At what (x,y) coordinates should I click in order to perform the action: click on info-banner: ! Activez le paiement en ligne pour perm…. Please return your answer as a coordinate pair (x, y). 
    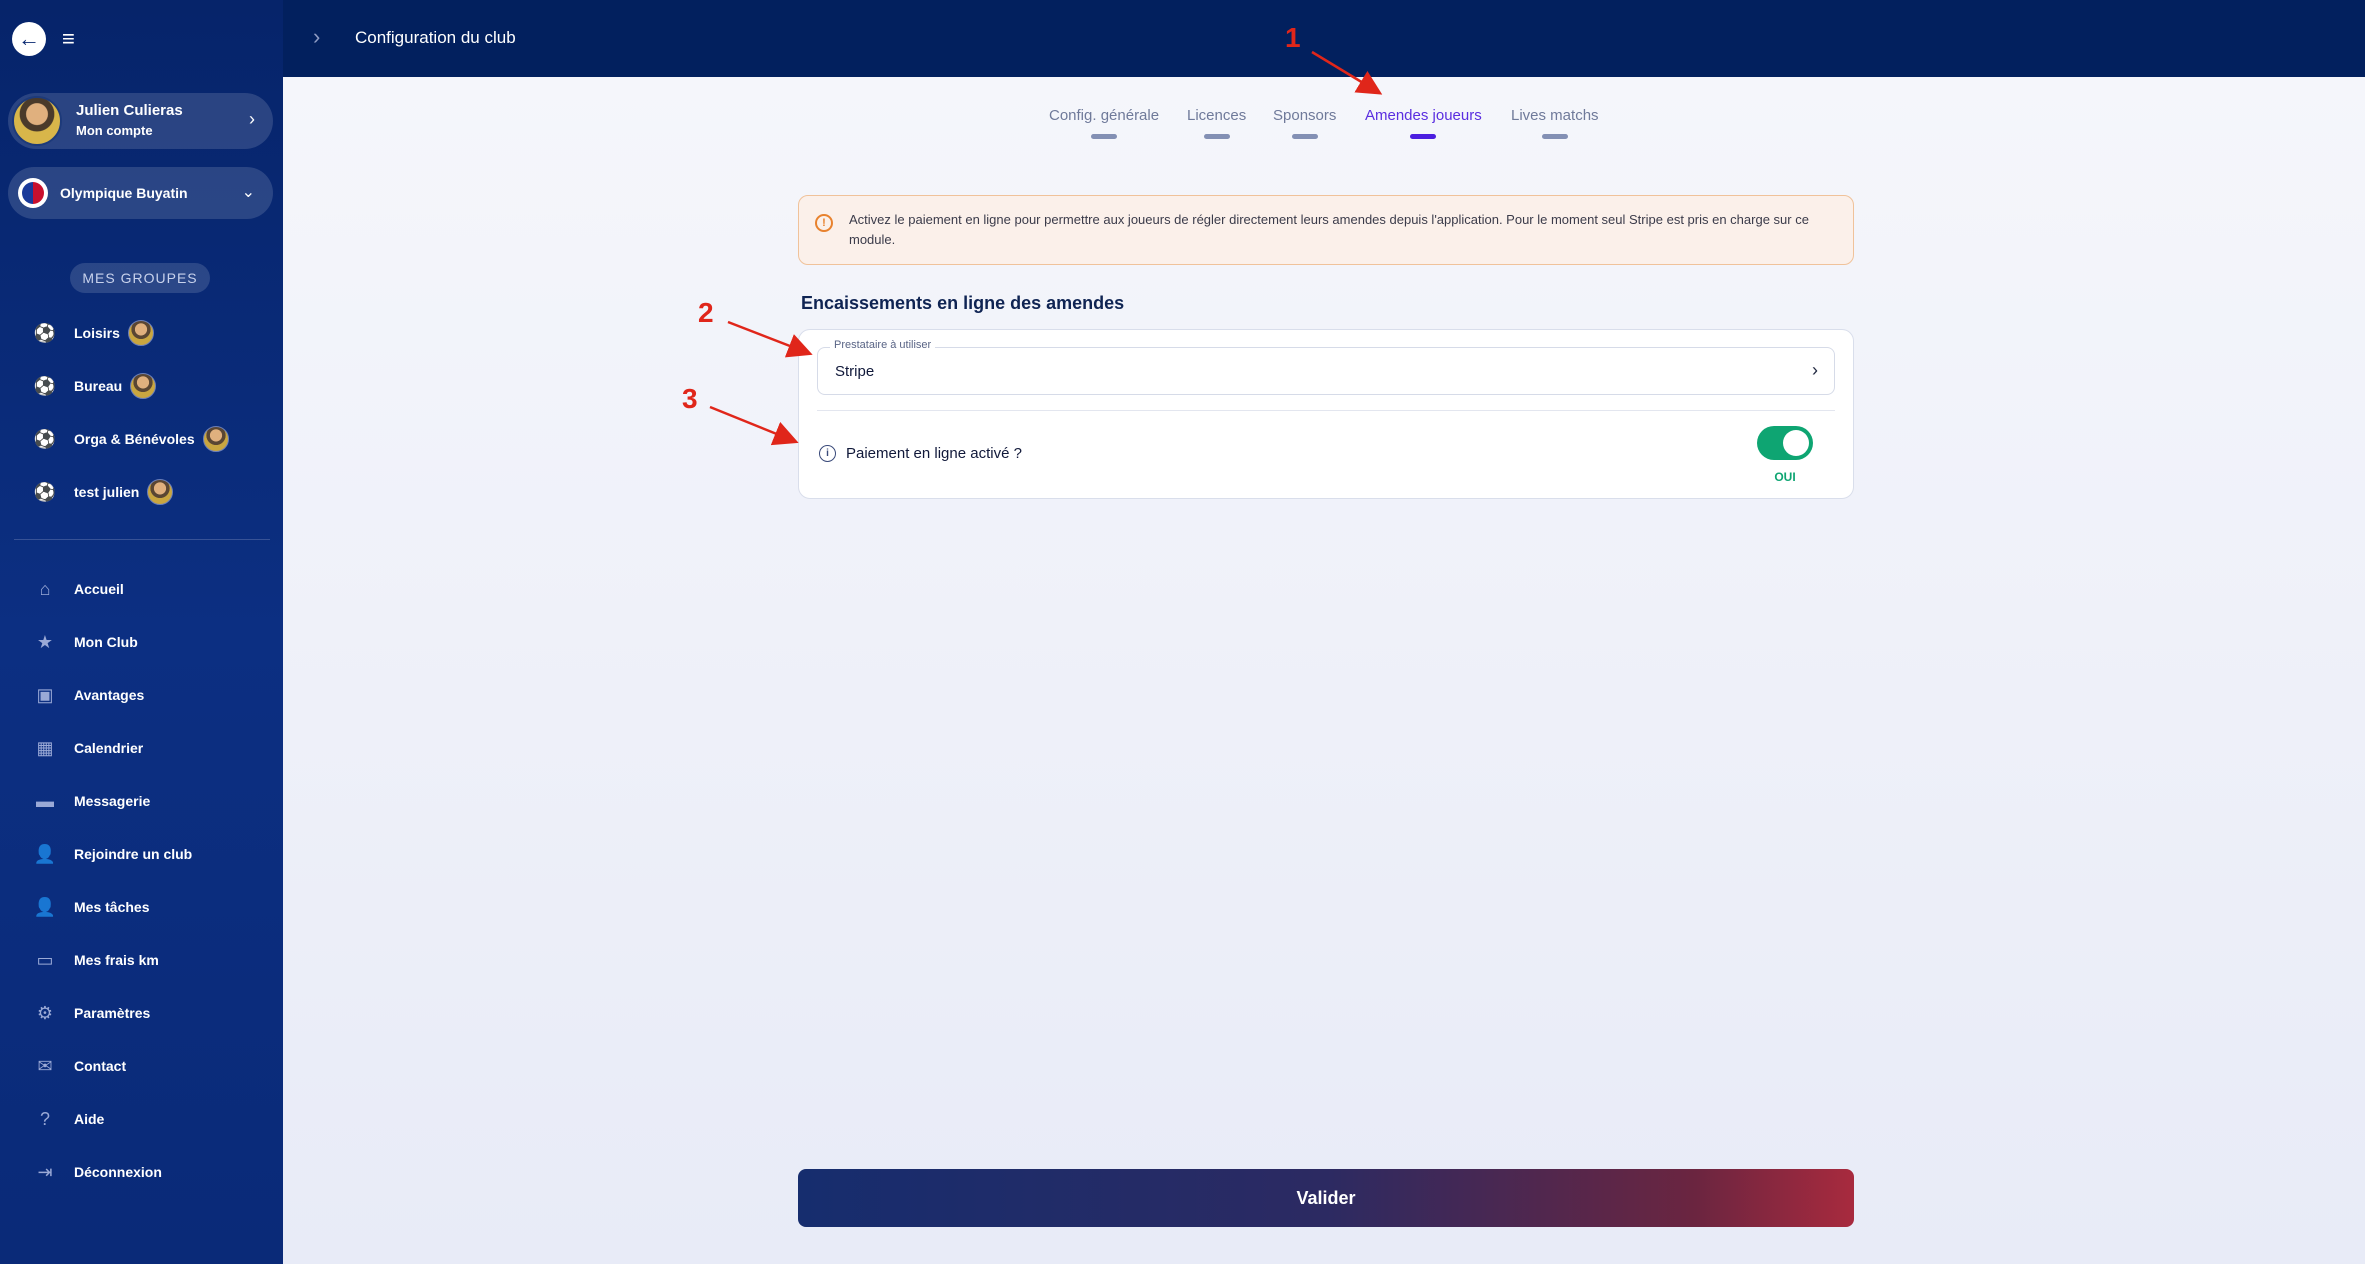
    Looking at the image, I should click on (1326, 230).